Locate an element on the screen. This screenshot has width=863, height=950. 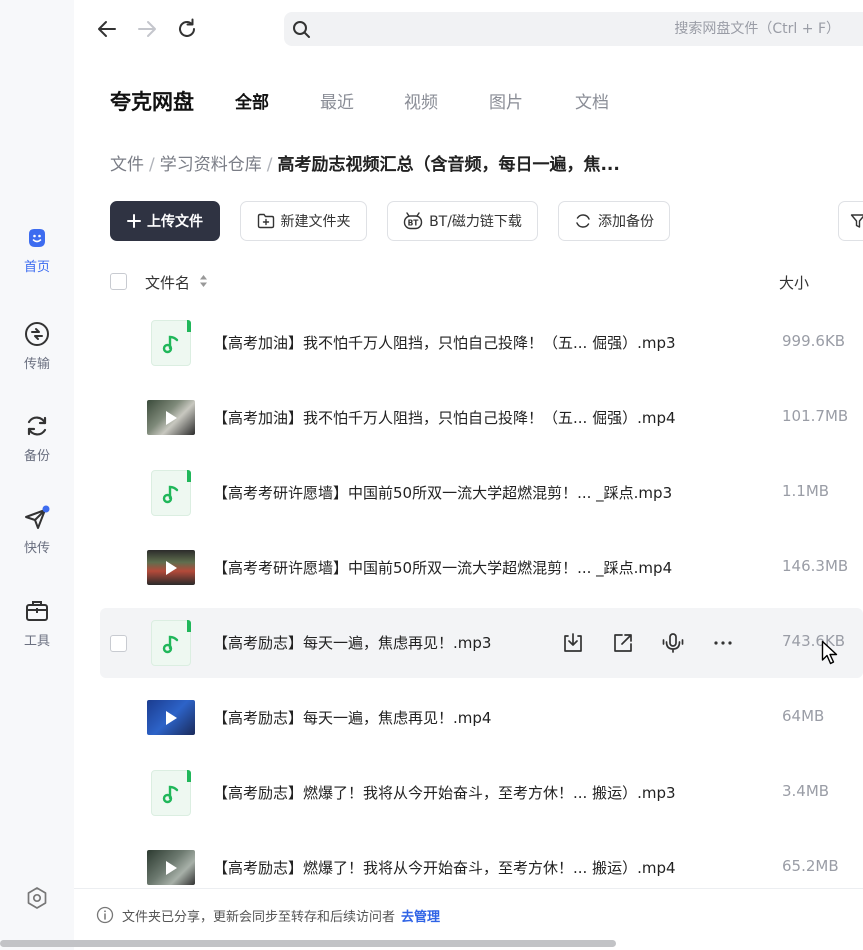
bt-download-button: BT BT/磁力链下载 is located at coordinates (462, 221).